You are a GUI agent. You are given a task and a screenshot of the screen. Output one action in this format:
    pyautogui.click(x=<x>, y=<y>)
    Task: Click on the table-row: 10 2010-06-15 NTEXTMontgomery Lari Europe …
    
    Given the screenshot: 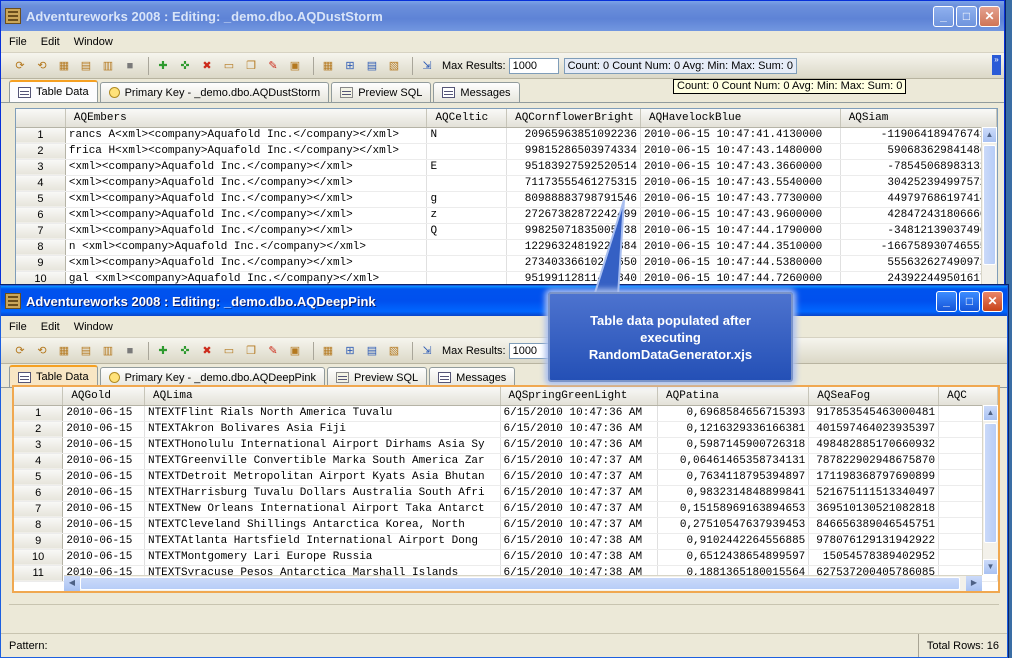 What is the action you would take?
    pyautogui.click(x=506, y=557)
    